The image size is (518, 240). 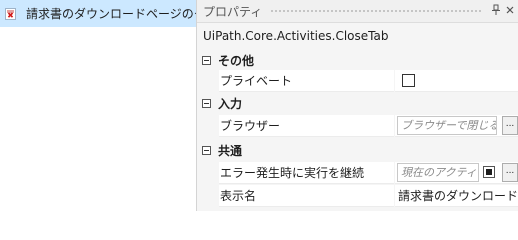 I want to click on activity-item-close-tab: ✖ 請求書のダウンロードページのタ, so click(x=98, y=13).